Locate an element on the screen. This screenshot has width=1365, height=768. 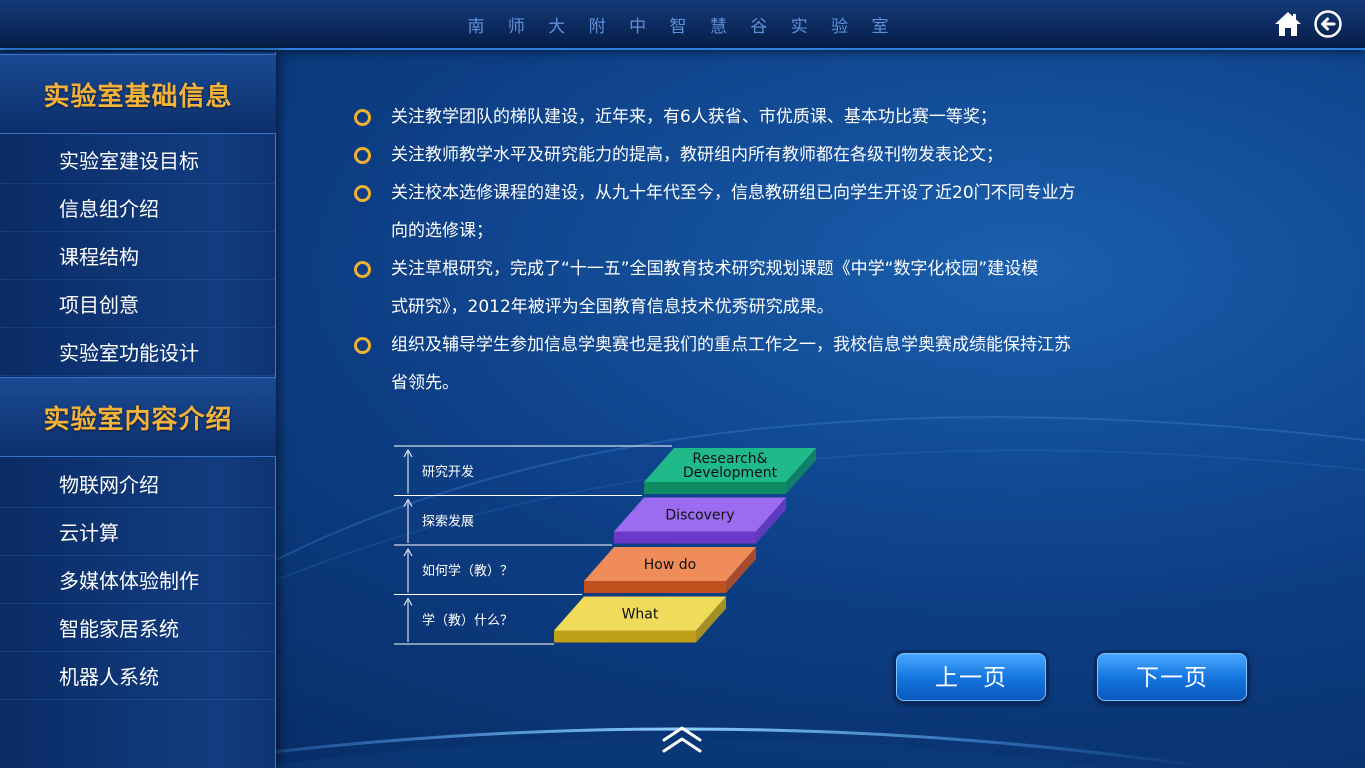
bullet-line: 关注草根研究，完成了“十一五”全国教育技术研究规划课题《中学“数字化校园”建设模 is located at coordinates (715, 269).